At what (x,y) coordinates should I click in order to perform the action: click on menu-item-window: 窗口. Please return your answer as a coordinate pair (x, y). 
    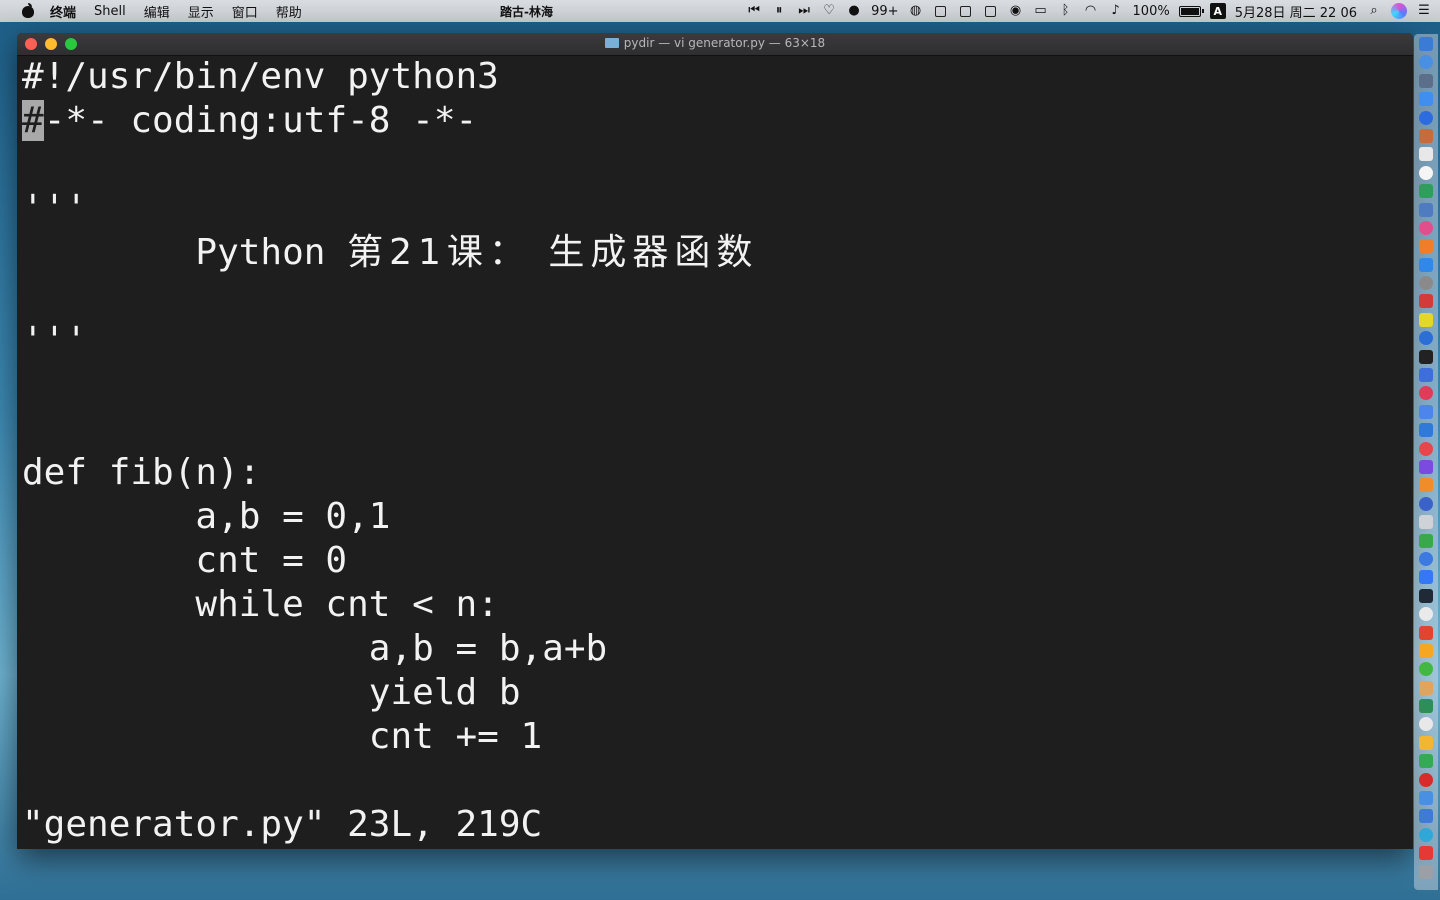
    Looking at the image, I should click on (245, 11).